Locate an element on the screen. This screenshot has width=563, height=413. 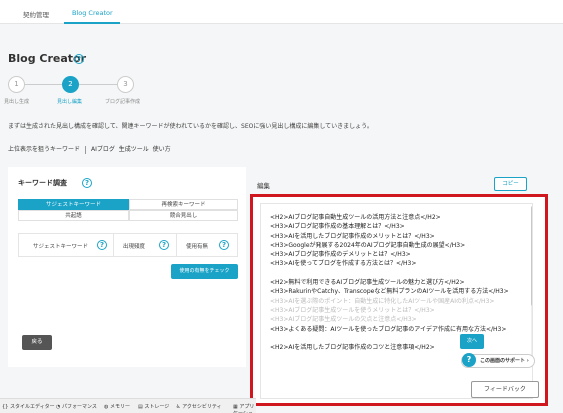
support-label: この画面のサポート is located at coordinates (503, 361).